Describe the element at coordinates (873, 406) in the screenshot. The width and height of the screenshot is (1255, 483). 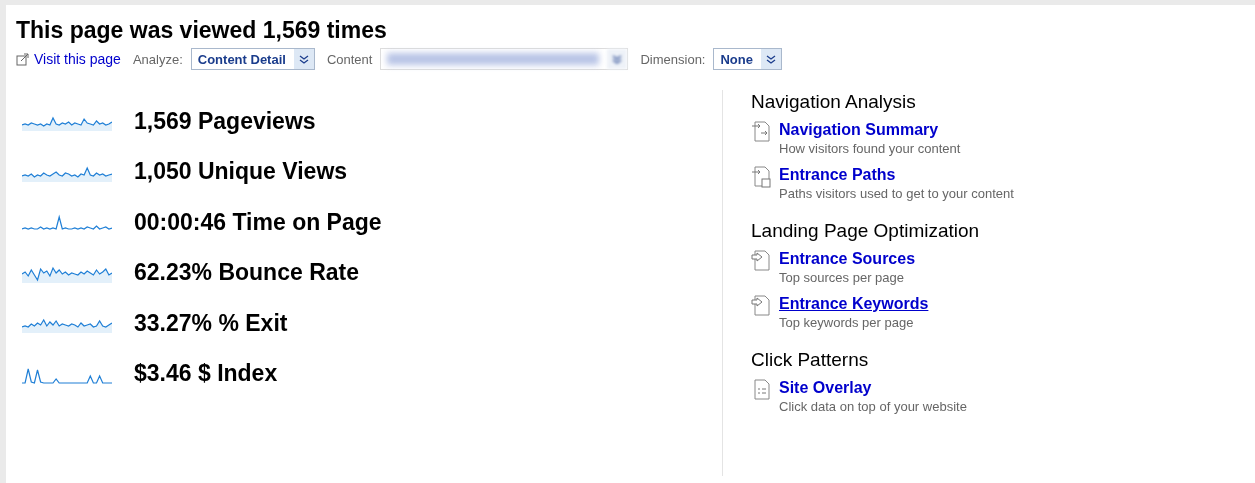
I see `link-description: Click data on top of your website` at that location.